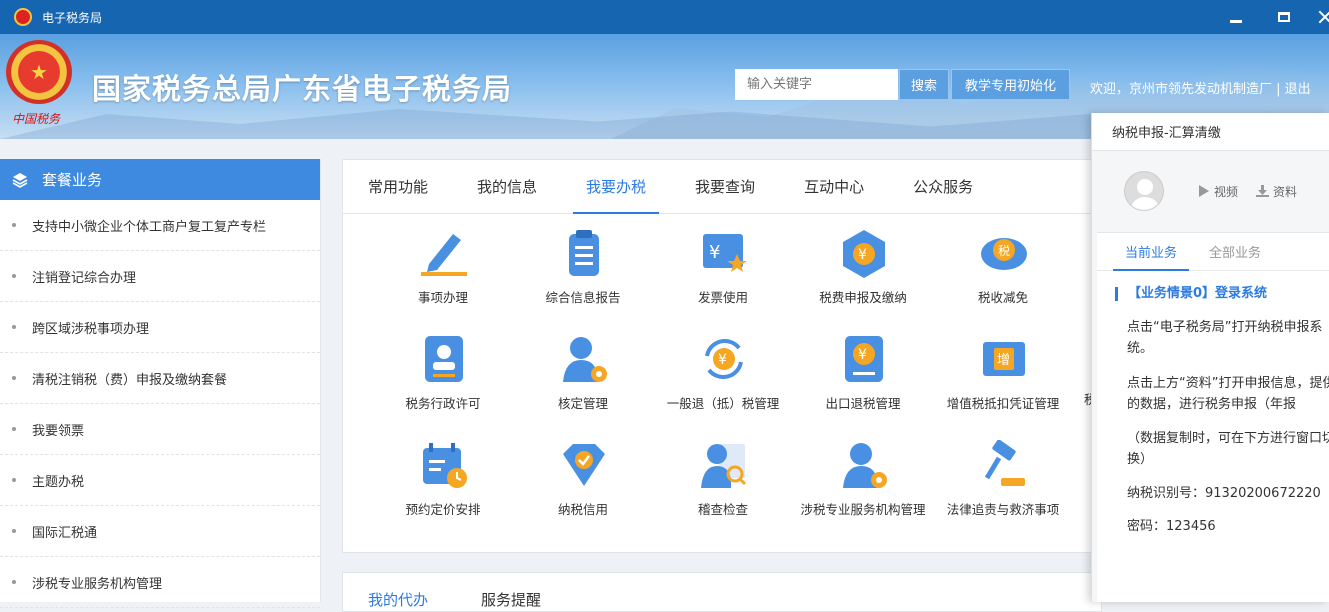  I want to click on function-label: 纳税信用, so click(582, 509).